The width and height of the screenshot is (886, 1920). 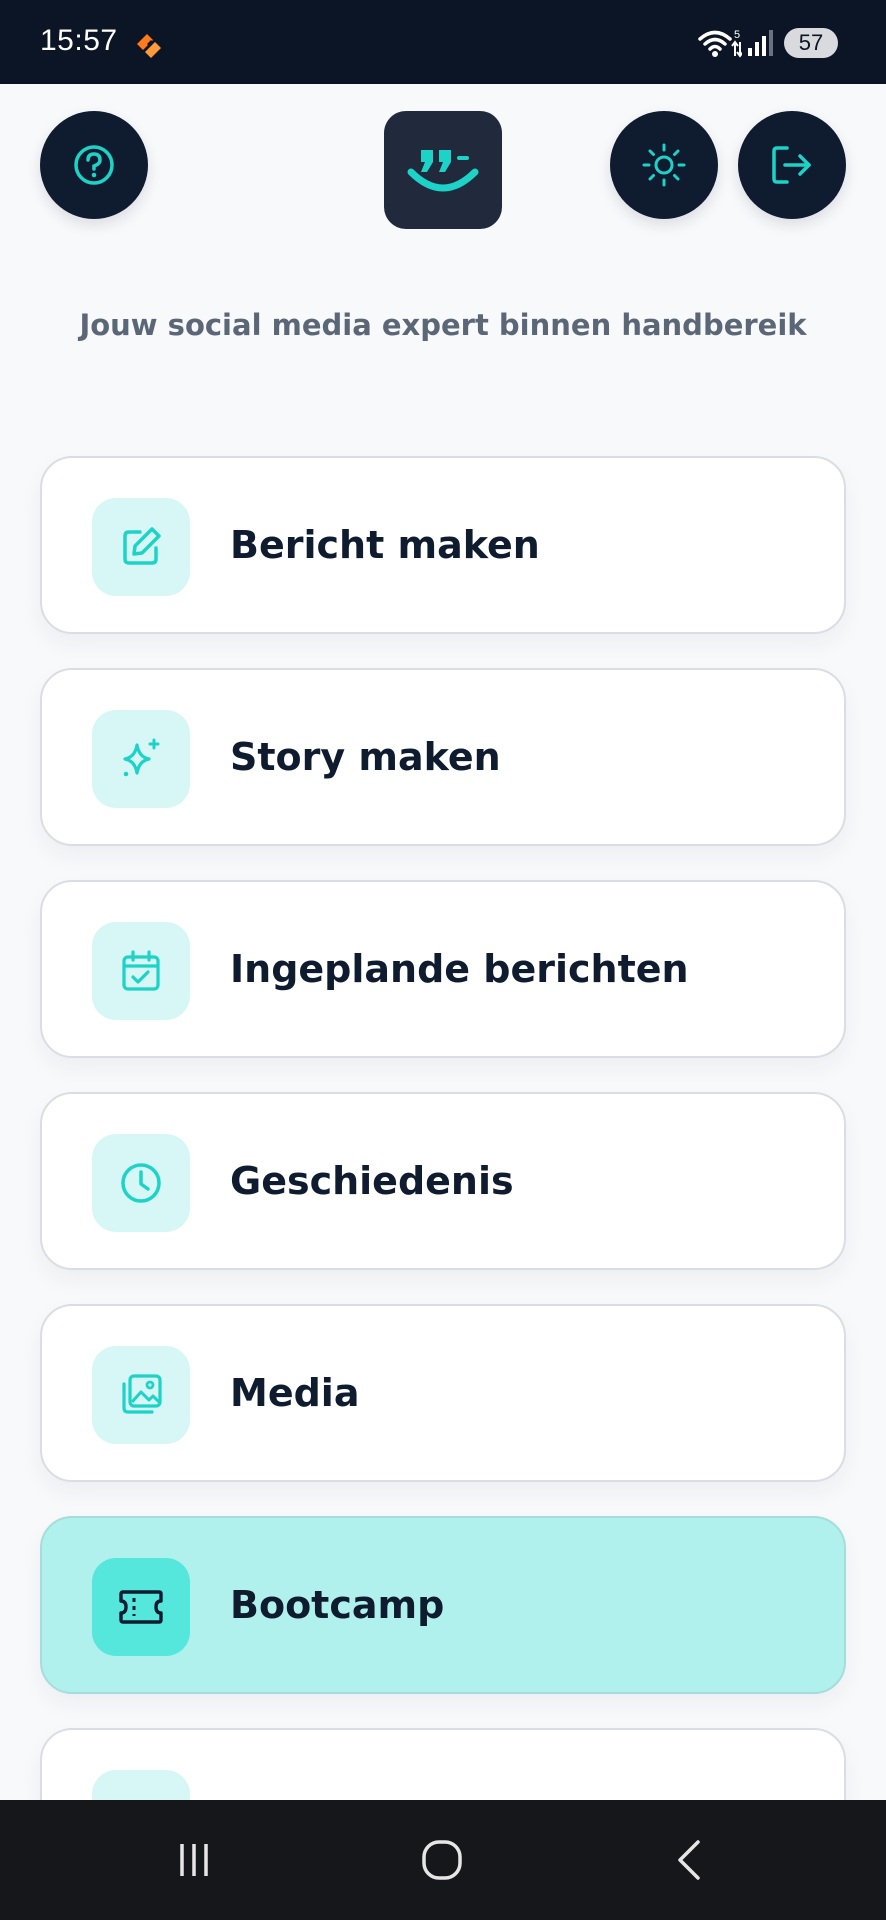 I want to click on sun-icon, so click(x=664, y=165).